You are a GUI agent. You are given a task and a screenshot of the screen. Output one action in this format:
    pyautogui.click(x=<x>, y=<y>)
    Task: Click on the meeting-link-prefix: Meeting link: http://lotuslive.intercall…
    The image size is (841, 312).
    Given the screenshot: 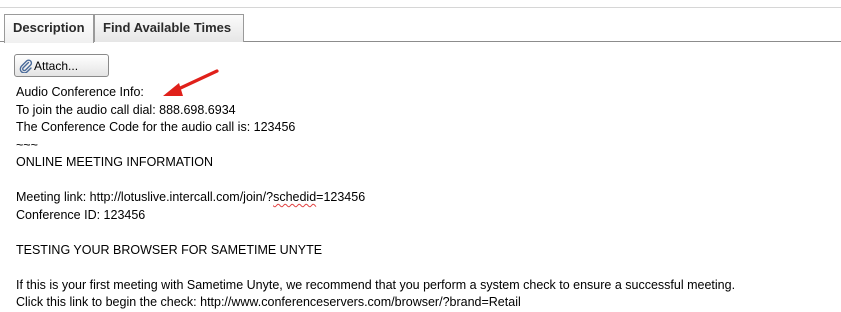 What is the action you would take?
    pyautogui.click(x=145, y=197)
    